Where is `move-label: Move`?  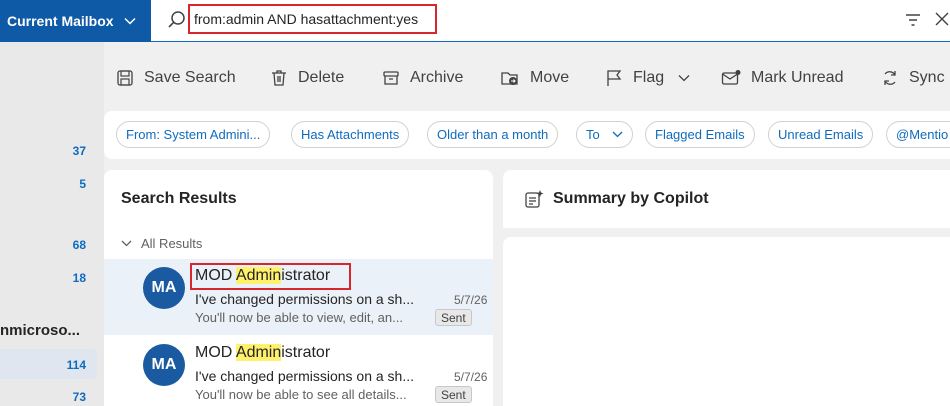 move-label: Move is located at coordinates (550, 77).